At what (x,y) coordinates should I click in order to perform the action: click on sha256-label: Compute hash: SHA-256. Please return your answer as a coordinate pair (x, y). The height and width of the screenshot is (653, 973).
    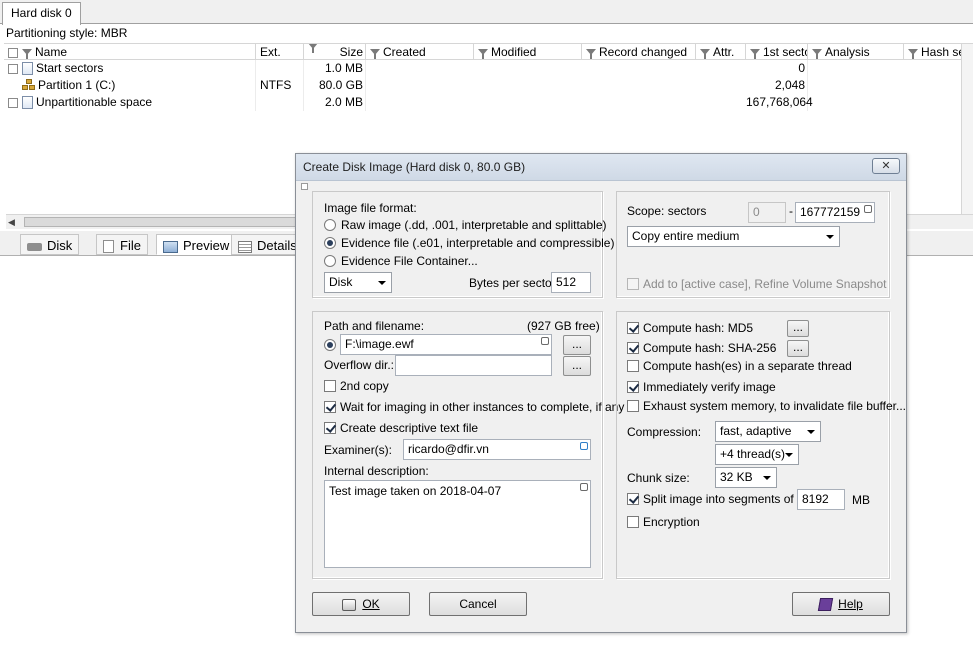
    Looking at the image, I should click on (709, 348).